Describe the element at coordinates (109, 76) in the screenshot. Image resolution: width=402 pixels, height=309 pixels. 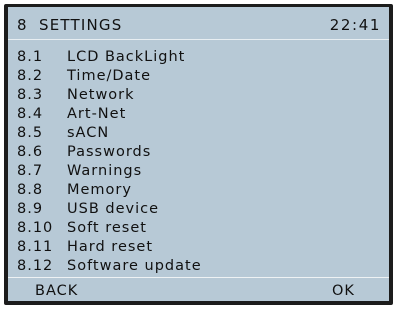
I see `menu-item-label: Time/Date` at that location.